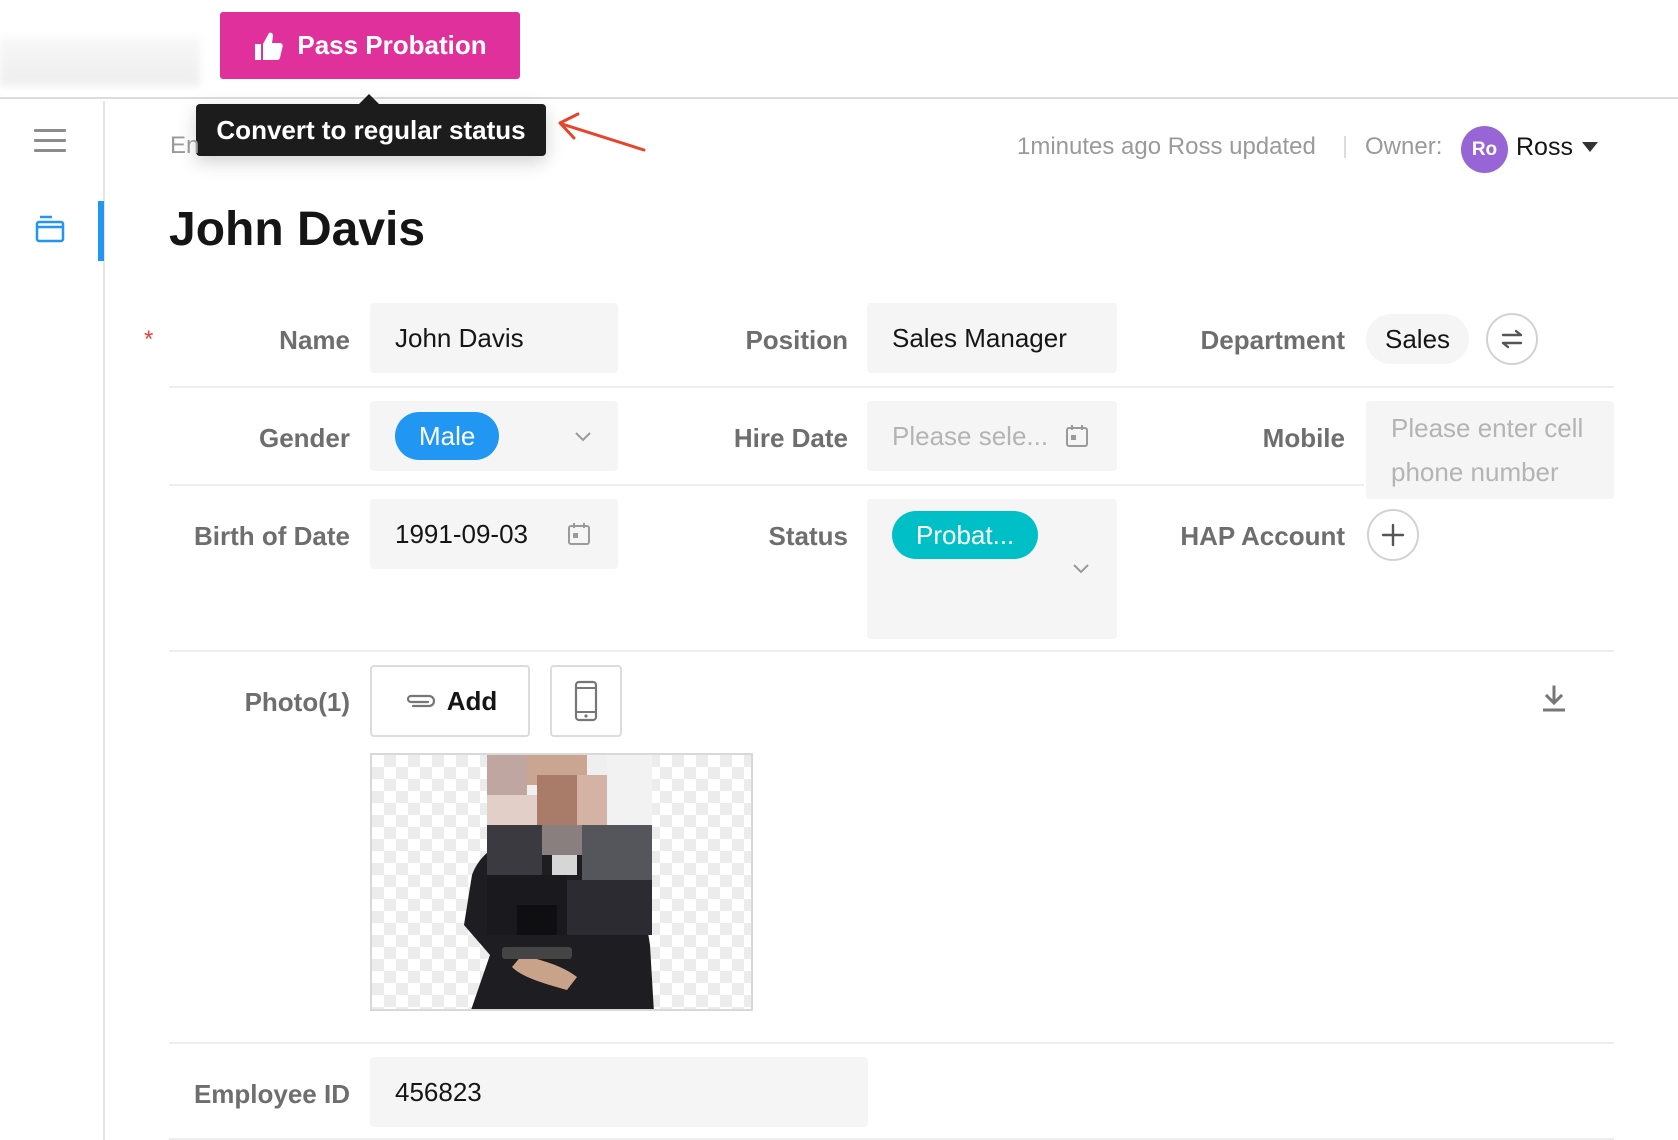  Describe the element at coordinates (790, 438) in the screenshot. I see `hire-date-label: Hire Date` at that location.